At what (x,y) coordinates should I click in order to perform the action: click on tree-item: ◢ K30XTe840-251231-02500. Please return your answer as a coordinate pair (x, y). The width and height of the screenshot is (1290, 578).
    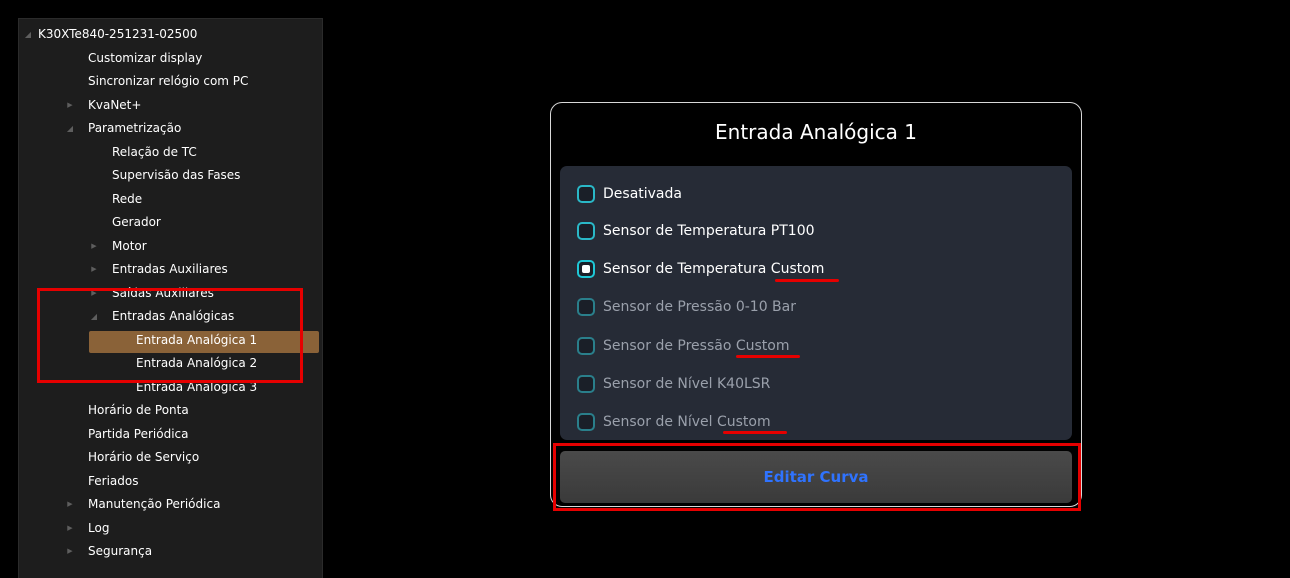
    Looking at the image, I should click on (169, 34).